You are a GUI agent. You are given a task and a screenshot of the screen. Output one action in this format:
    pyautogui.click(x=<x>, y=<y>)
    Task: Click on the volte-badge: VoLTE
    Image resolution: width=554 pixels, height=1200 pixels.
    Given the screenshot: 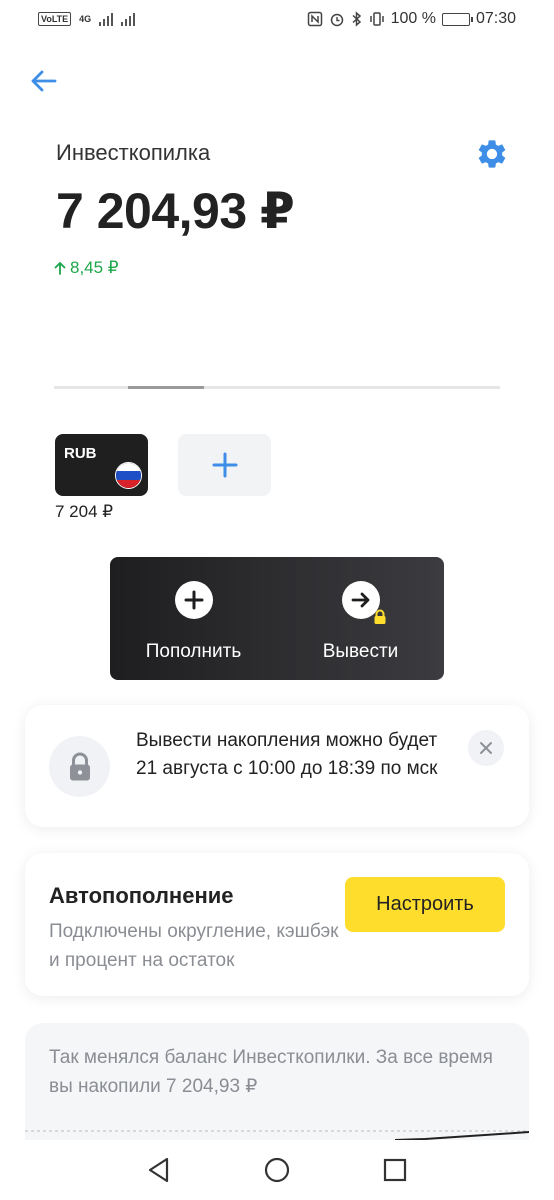 What is the action you would take?
    pyautogui.click(x=55, y=19)
    